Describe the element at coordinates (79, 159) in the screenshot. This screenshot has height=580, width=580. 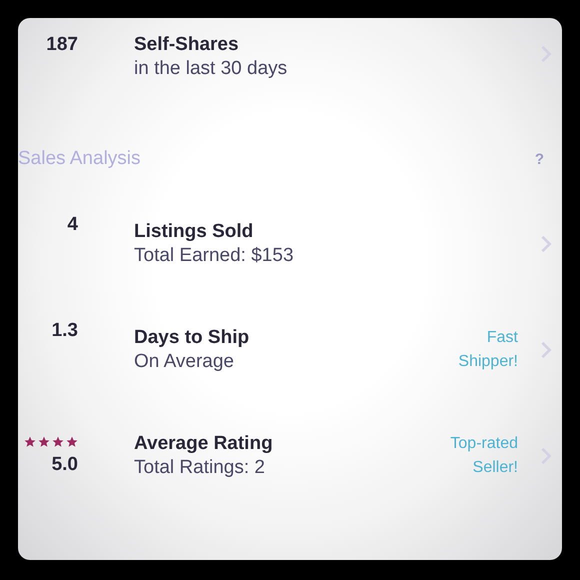
I see `section-heading: Sales Analysis` at that location.